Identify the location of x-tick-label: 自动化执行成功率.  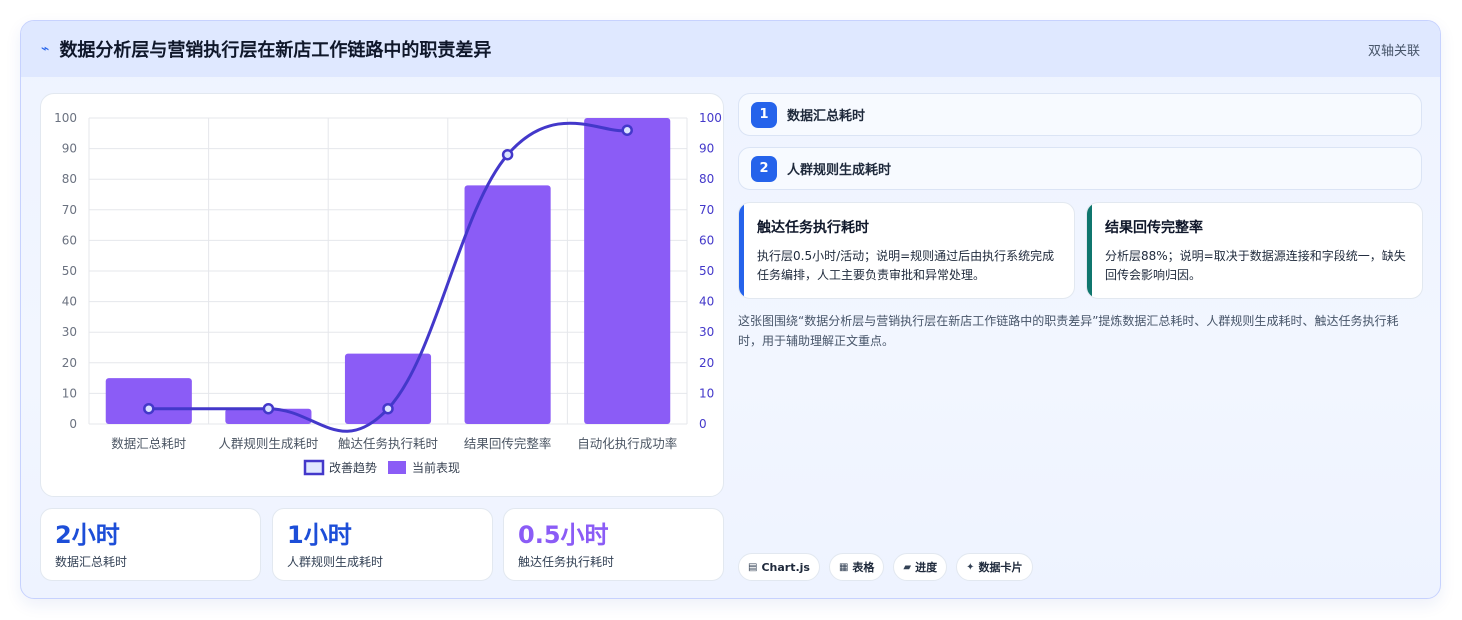
(627, 443).